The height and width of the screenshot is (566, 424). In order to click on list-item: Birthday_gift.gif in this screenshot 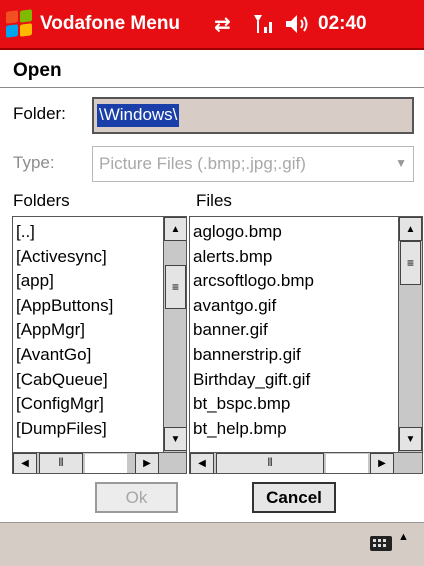, I will do `click(253, 380)`.